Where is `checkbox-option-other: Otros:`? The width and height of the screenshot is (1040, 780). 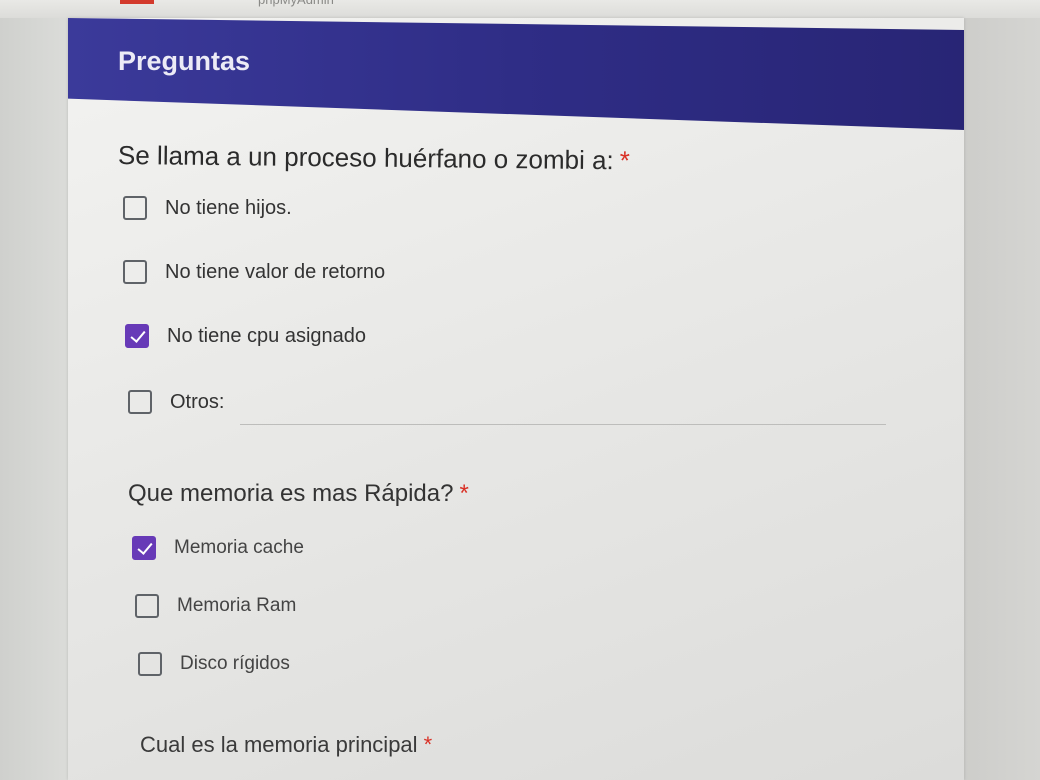
checkbox-option-other: Otros: is located at coordinates (176, 402).